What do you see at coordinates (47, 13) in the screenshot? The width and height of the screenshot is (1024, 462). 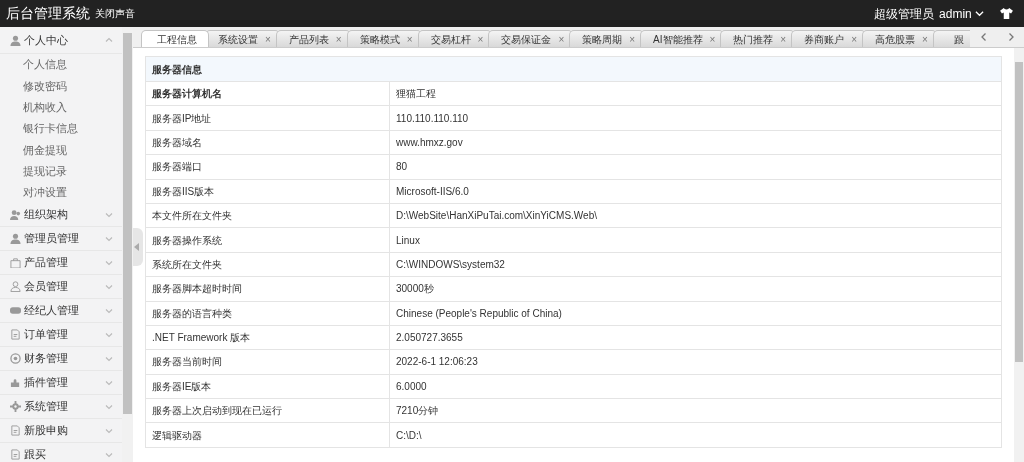 I see `app-title: 后台管理系统` at bounding box center [47, 13].